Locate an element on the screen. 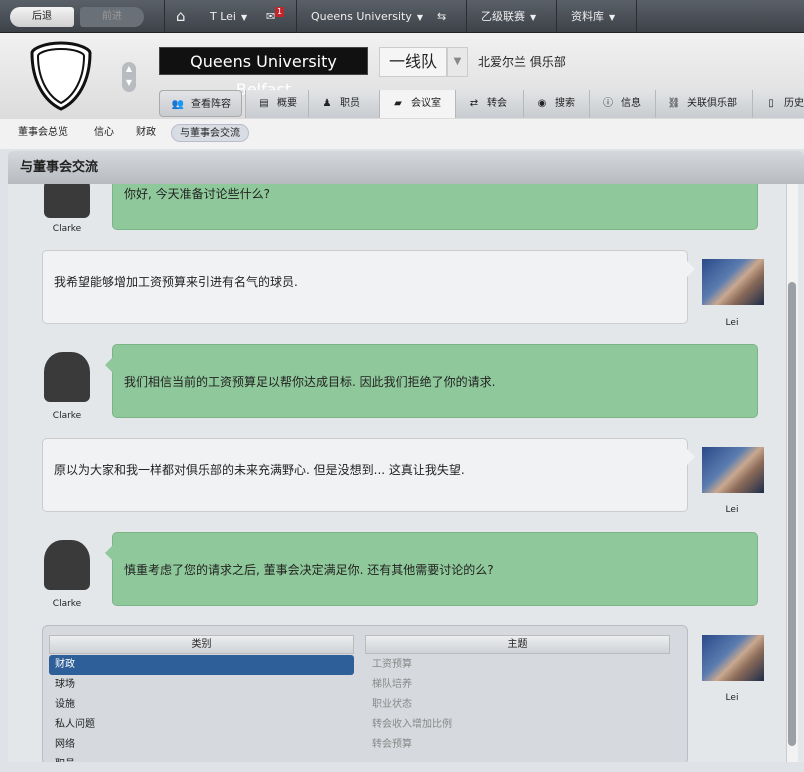  profile-icon: ▤ is located at coordinates (264, 103).